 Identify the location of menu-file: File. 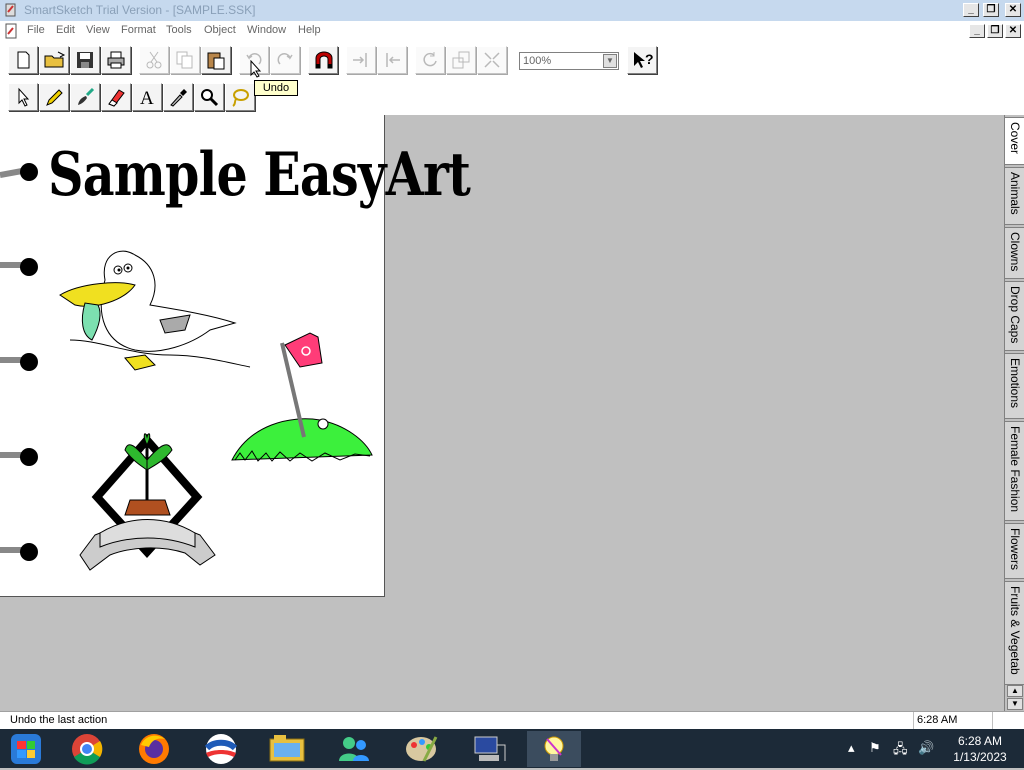
(36, 30).